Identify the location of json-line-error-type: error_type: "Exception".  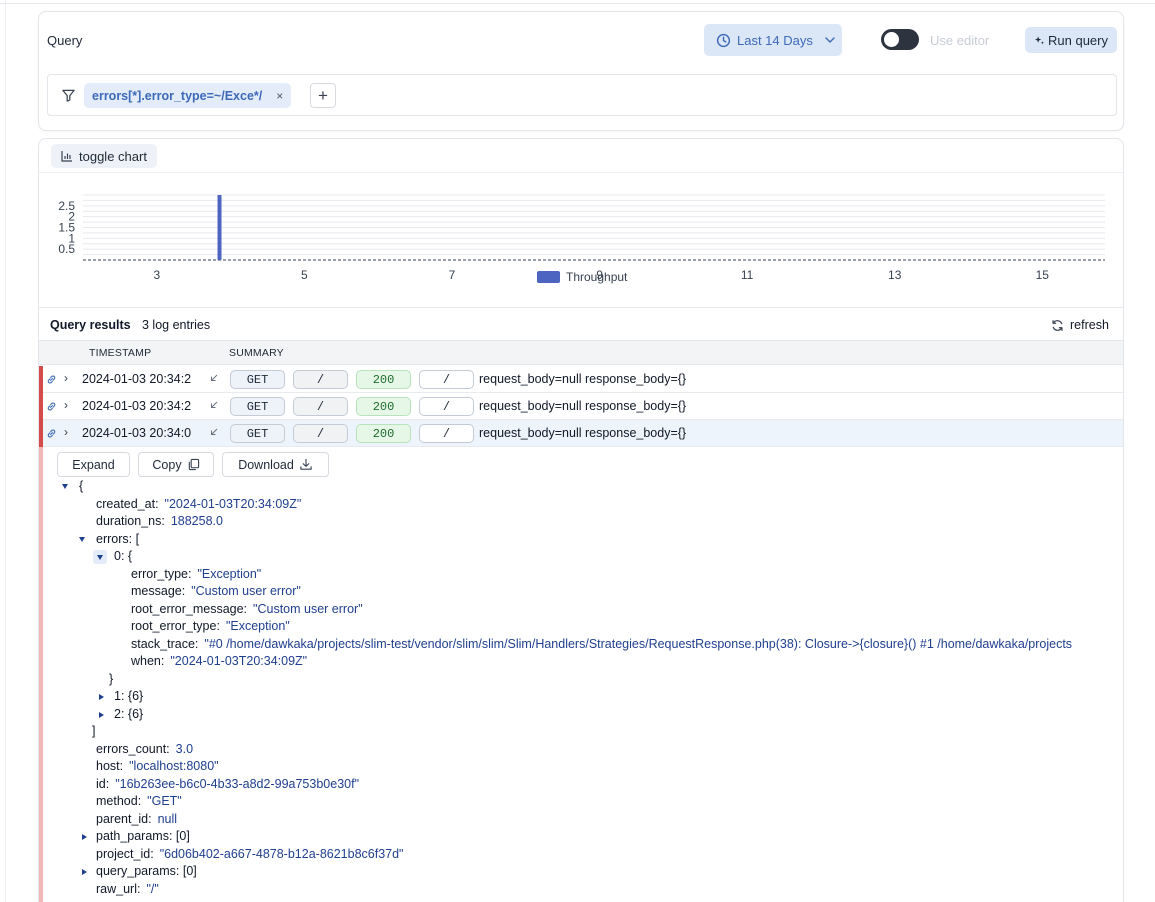
(196, 574).